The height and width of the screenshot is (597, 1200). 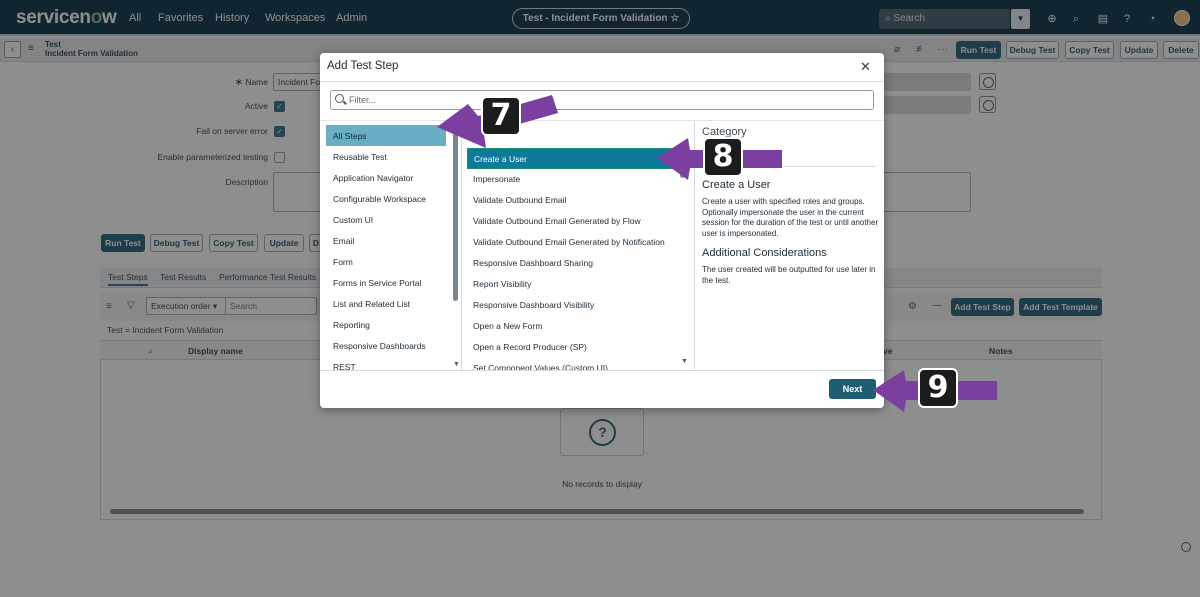 What do you see at coordinates (723, 157) in the screenshot?
I see `callout-badge-8: 8` at bounding box center [723, 157].